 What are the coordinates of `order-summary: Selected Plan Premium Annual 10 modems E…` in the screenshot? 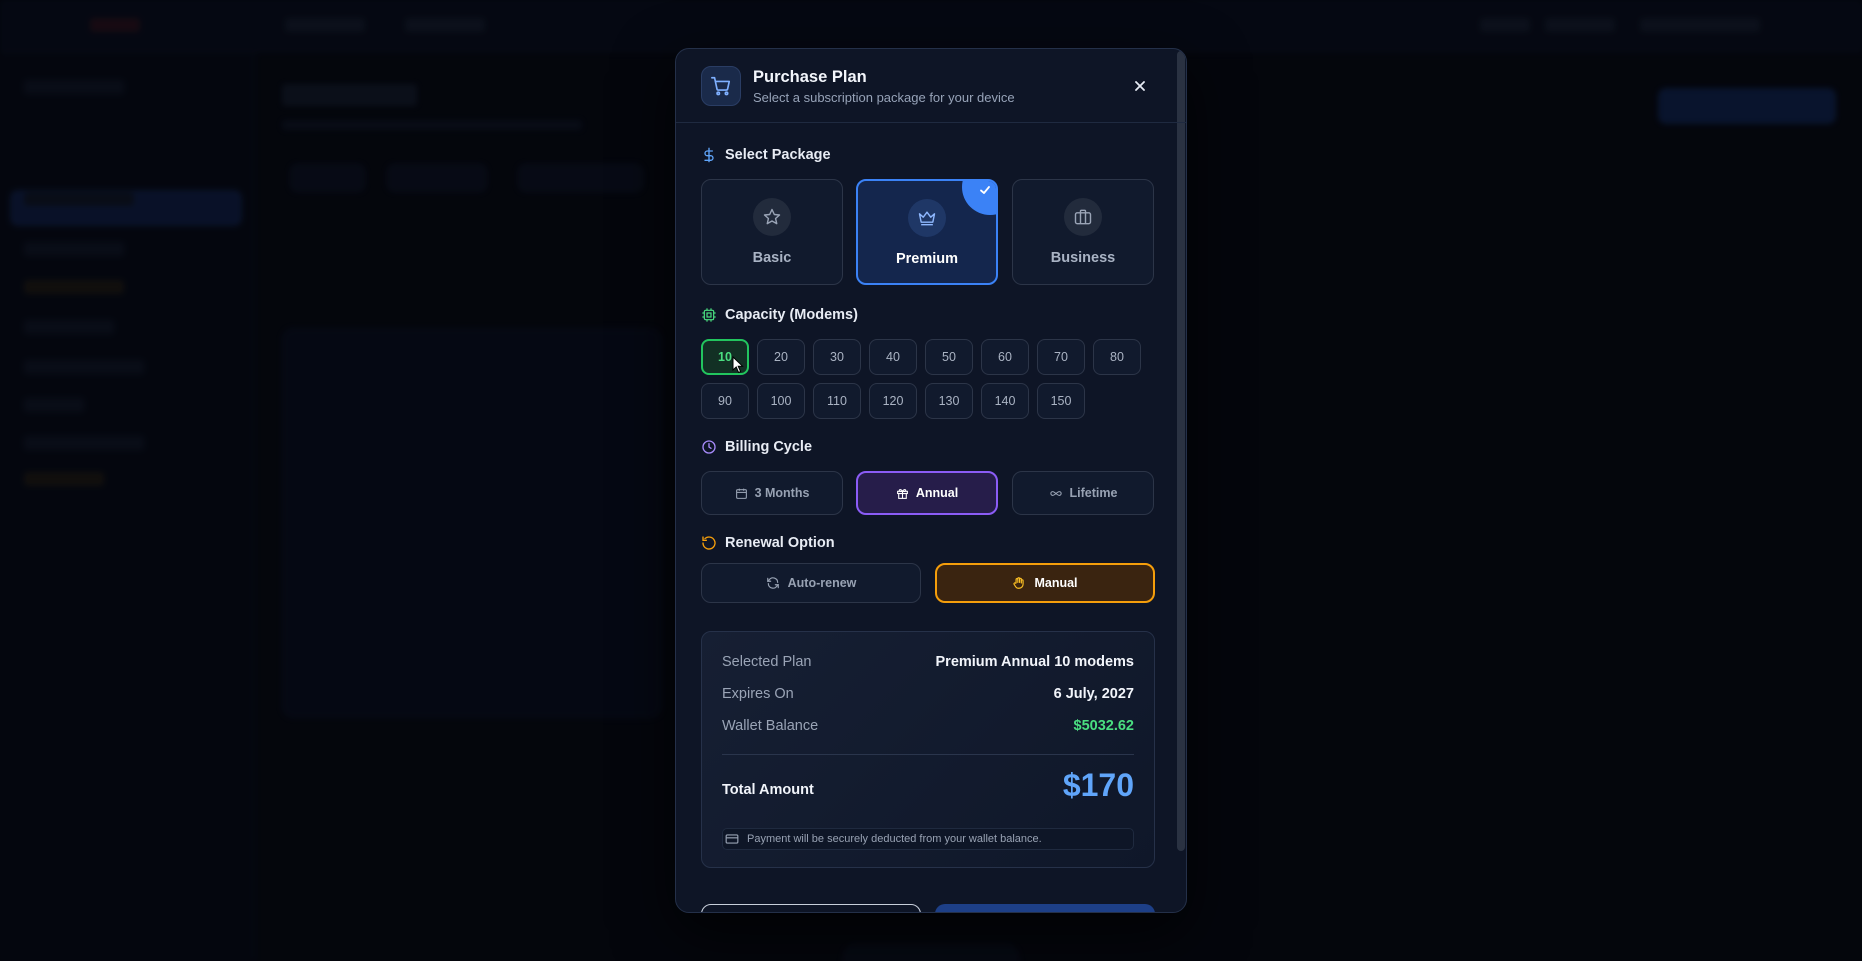 It's located at (928, 749).